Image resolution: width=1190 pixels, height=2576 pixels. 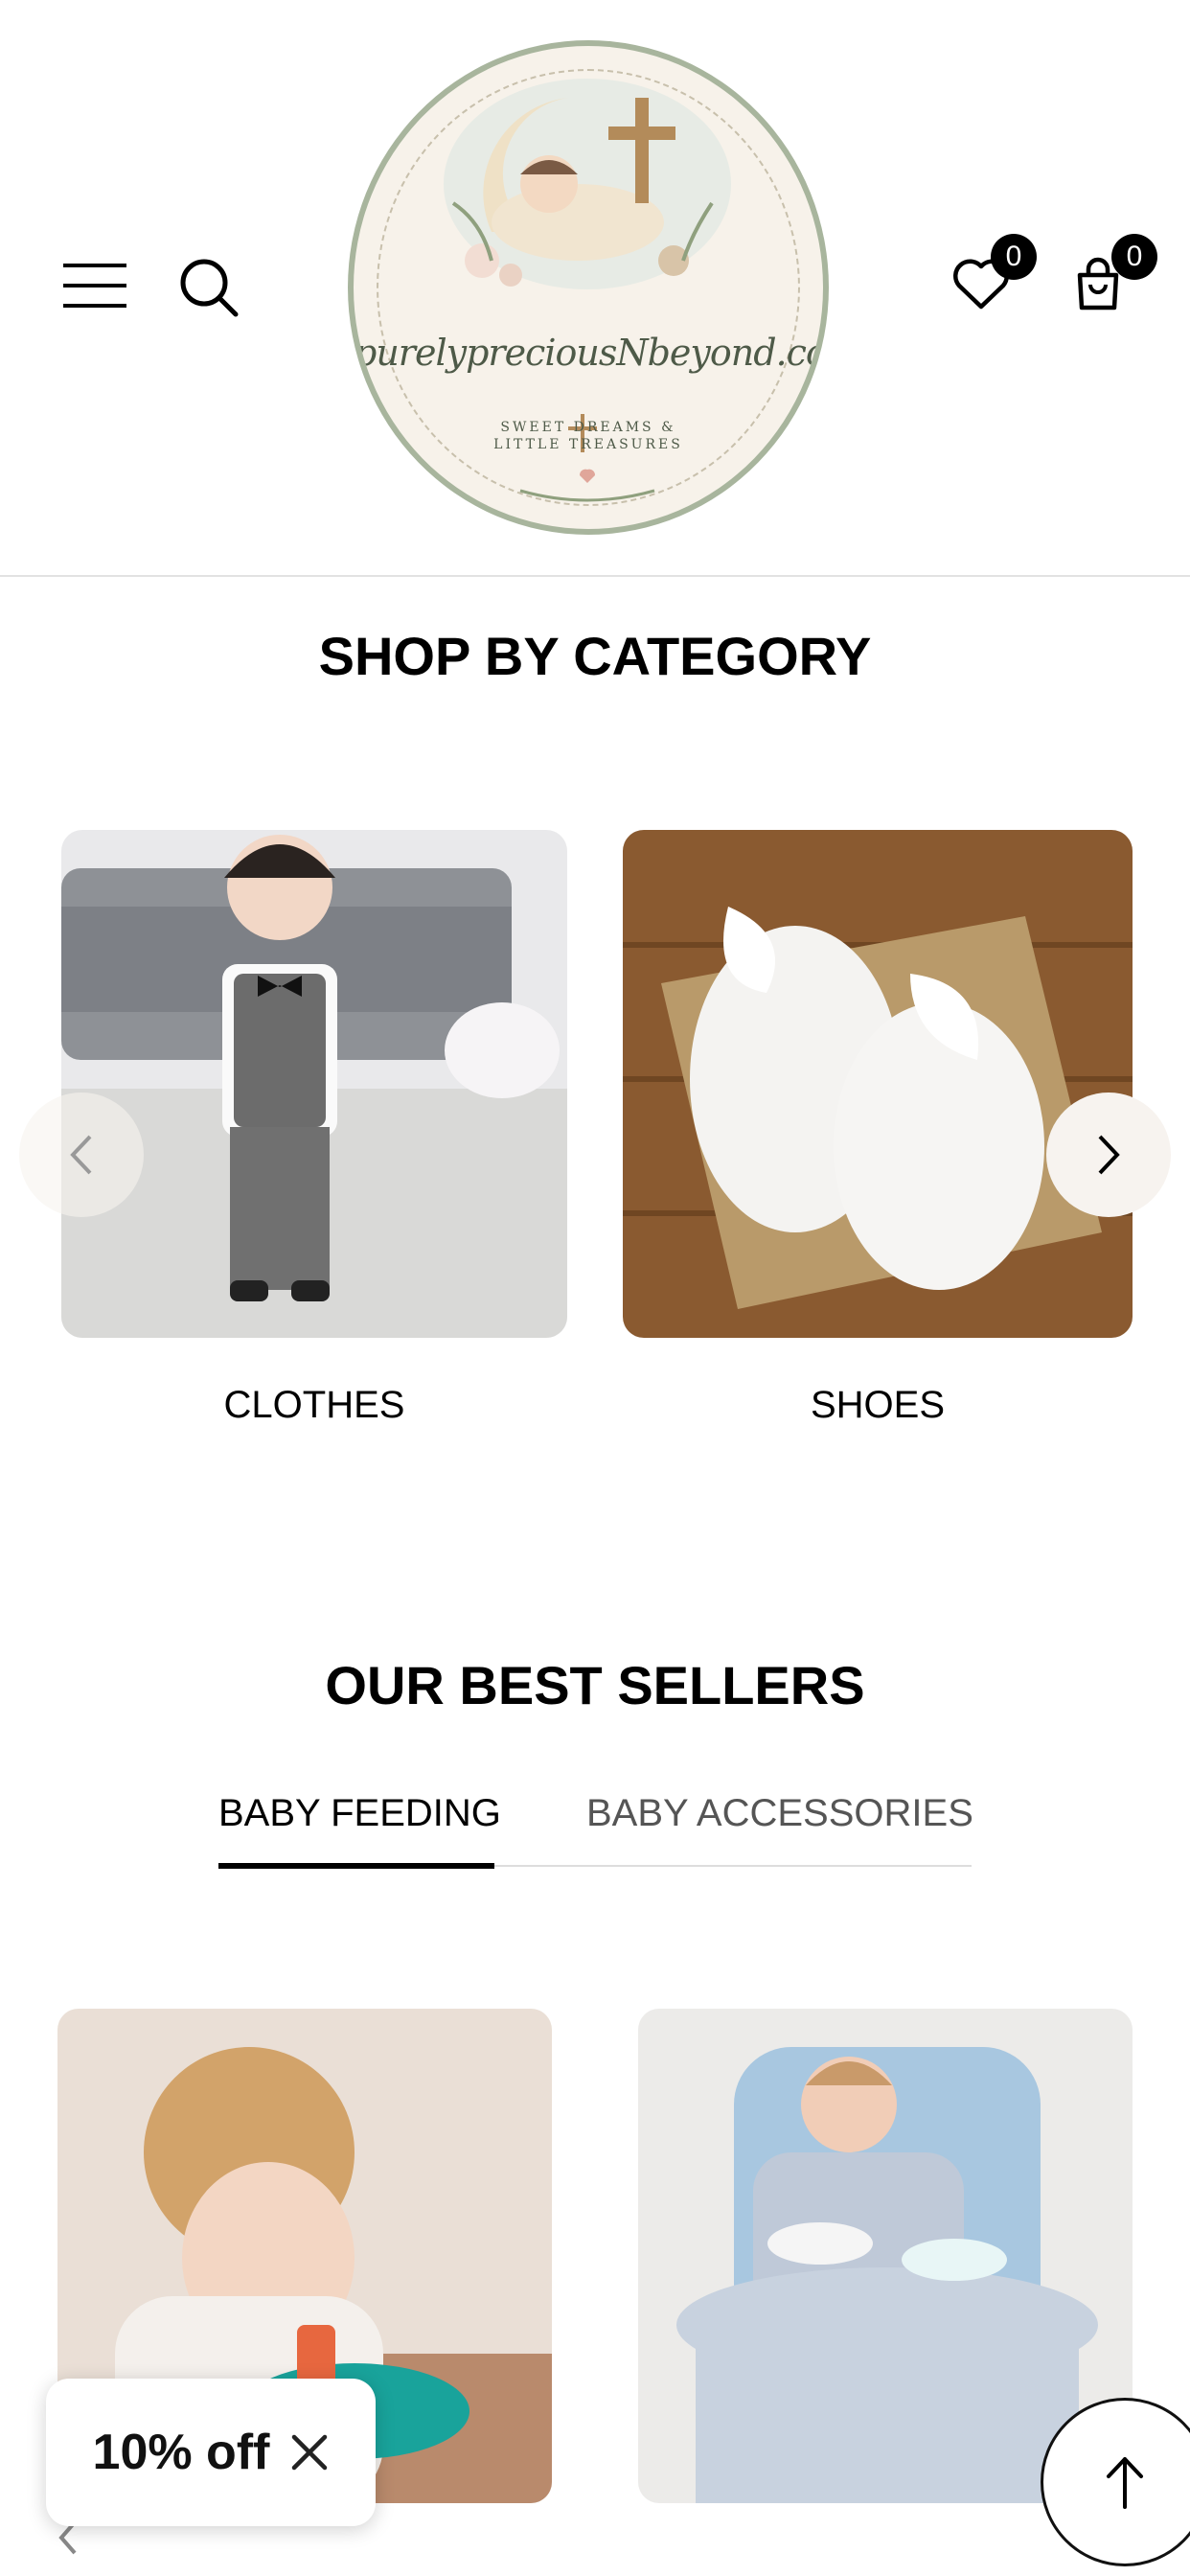 What do you see at coordinates (359, 1813) in the screenshot?
I see `tab-baby-feeding: BABY FEEDING` at bounding box center [359, 1813].